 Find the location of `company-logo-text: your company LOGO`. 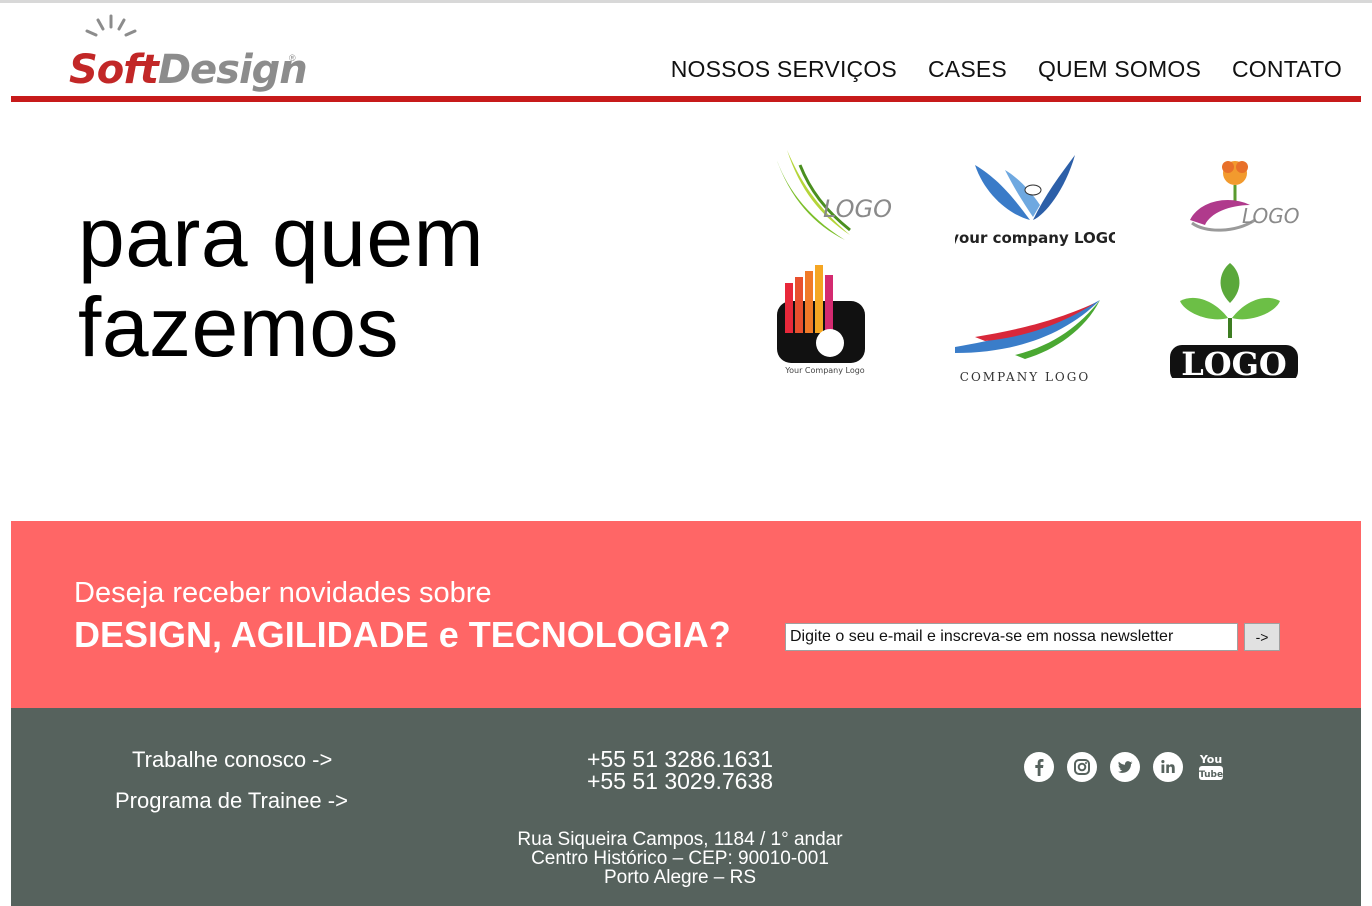

company-logo-text: your company LOGO is located at coordinates (1035, 238).